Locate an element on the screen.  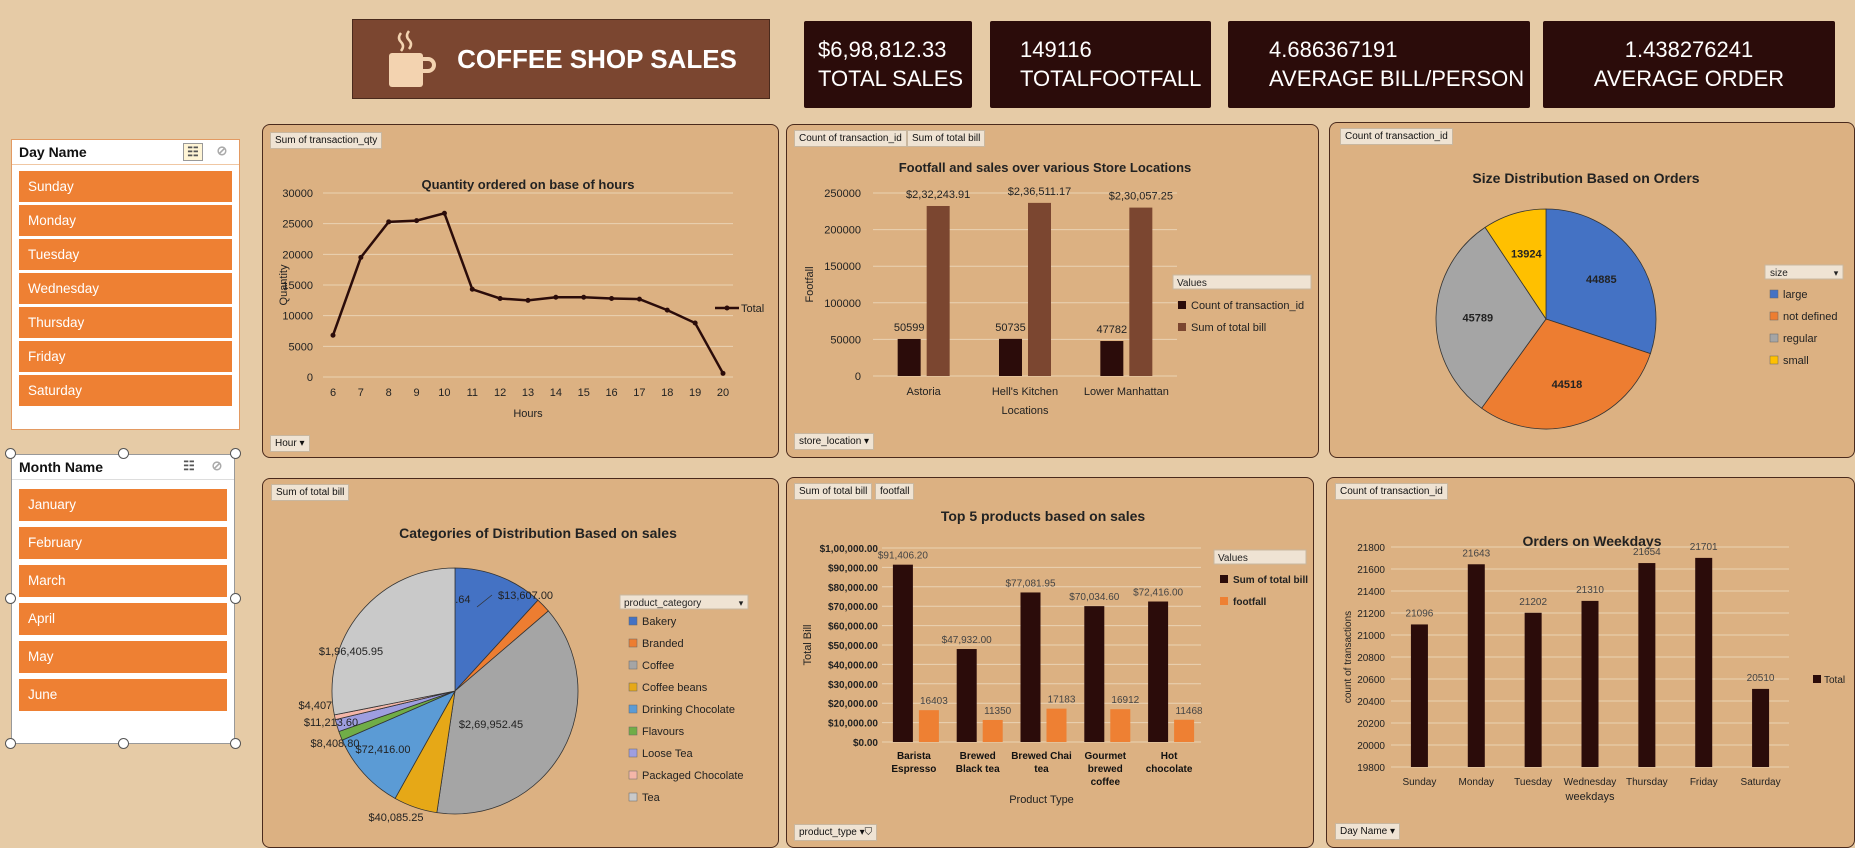
pie-data-label: $72,416.00 is located at coordinates (382, 750).